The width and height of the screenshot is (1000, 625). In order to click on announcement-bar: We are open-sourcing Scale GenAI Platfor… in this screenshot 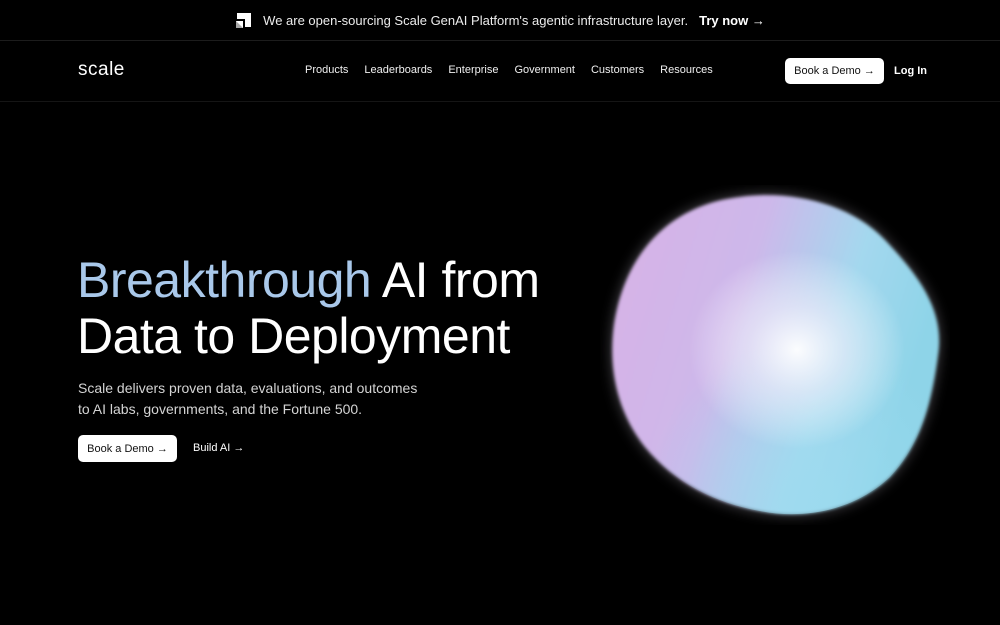, I will do `click(500, 20)`.